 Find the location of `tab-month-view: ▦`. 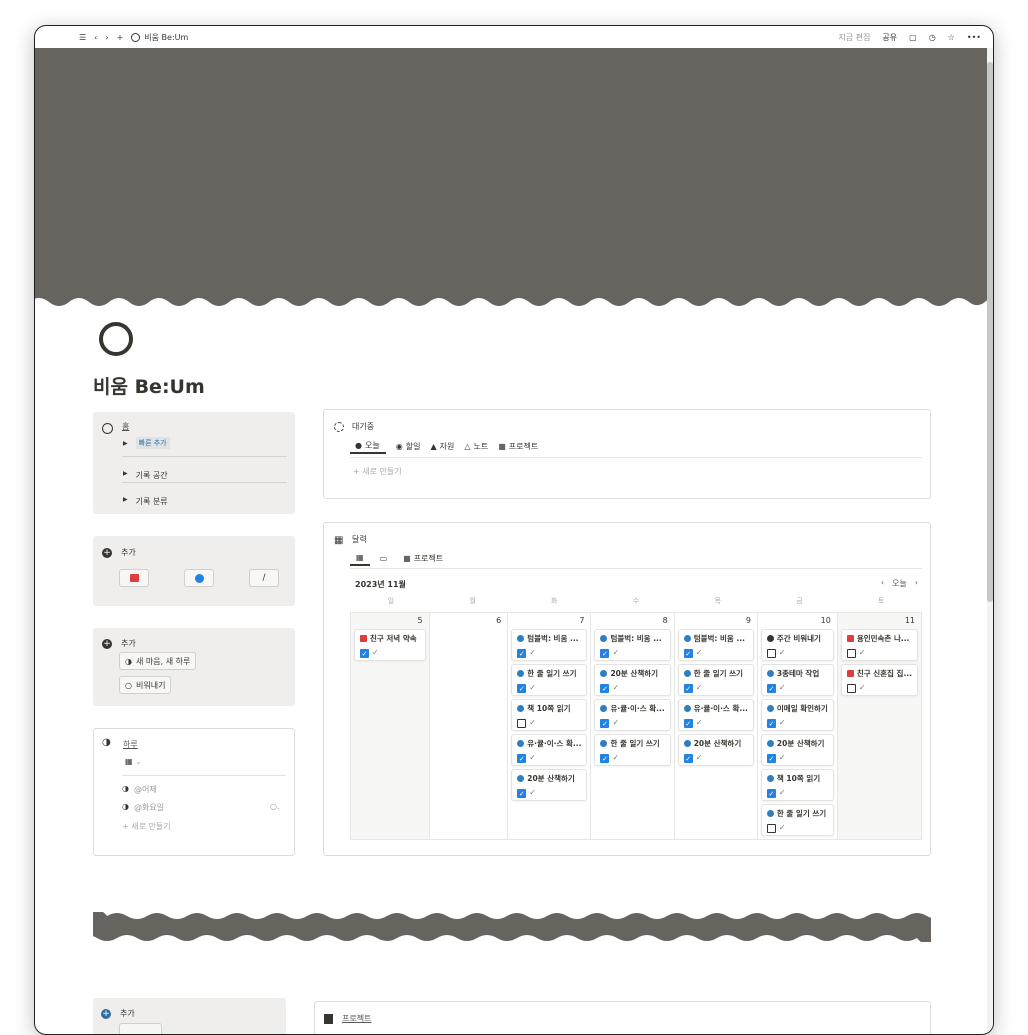

tab-month-view: ▦ is located at coordinates (360, 558).